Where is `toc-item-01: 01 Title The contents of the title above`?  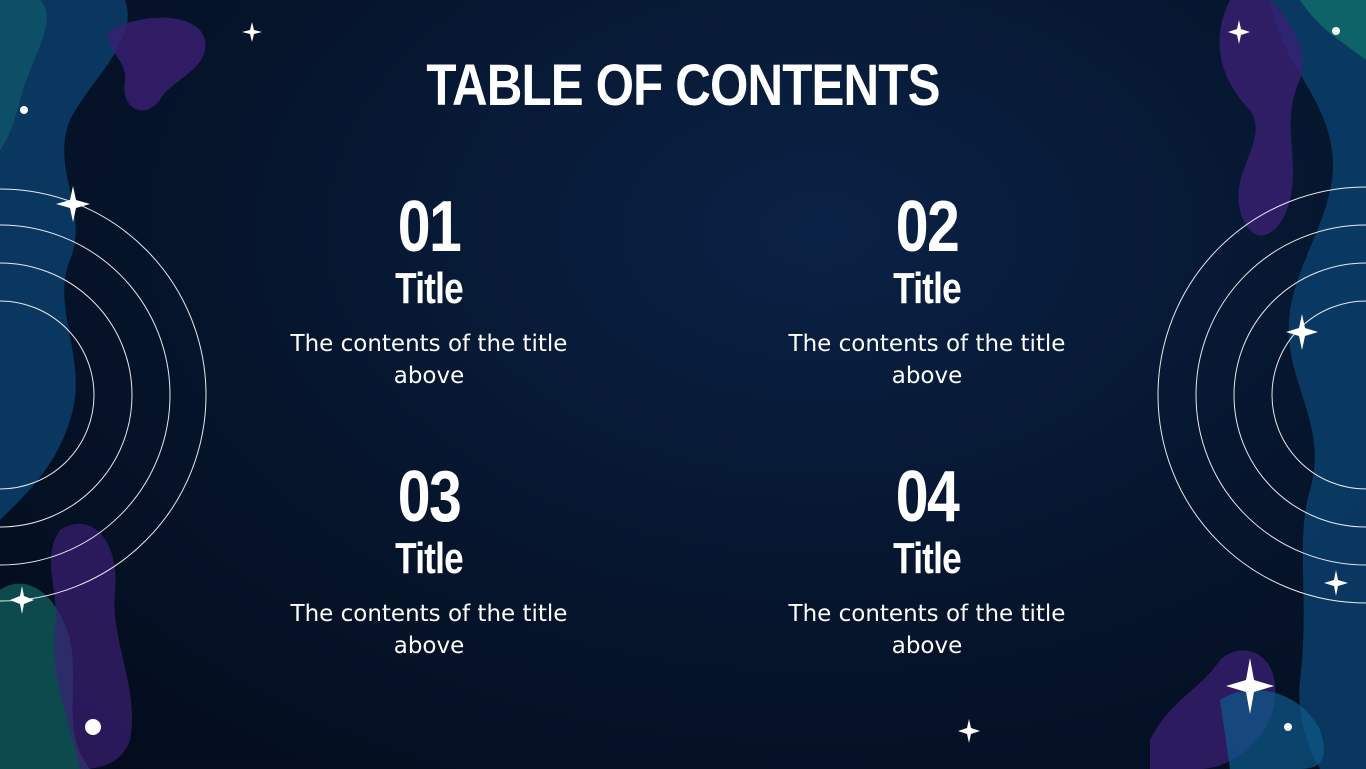
toc-item-01: 01 Title The contents of the title above is located at coordinates (429, 291).